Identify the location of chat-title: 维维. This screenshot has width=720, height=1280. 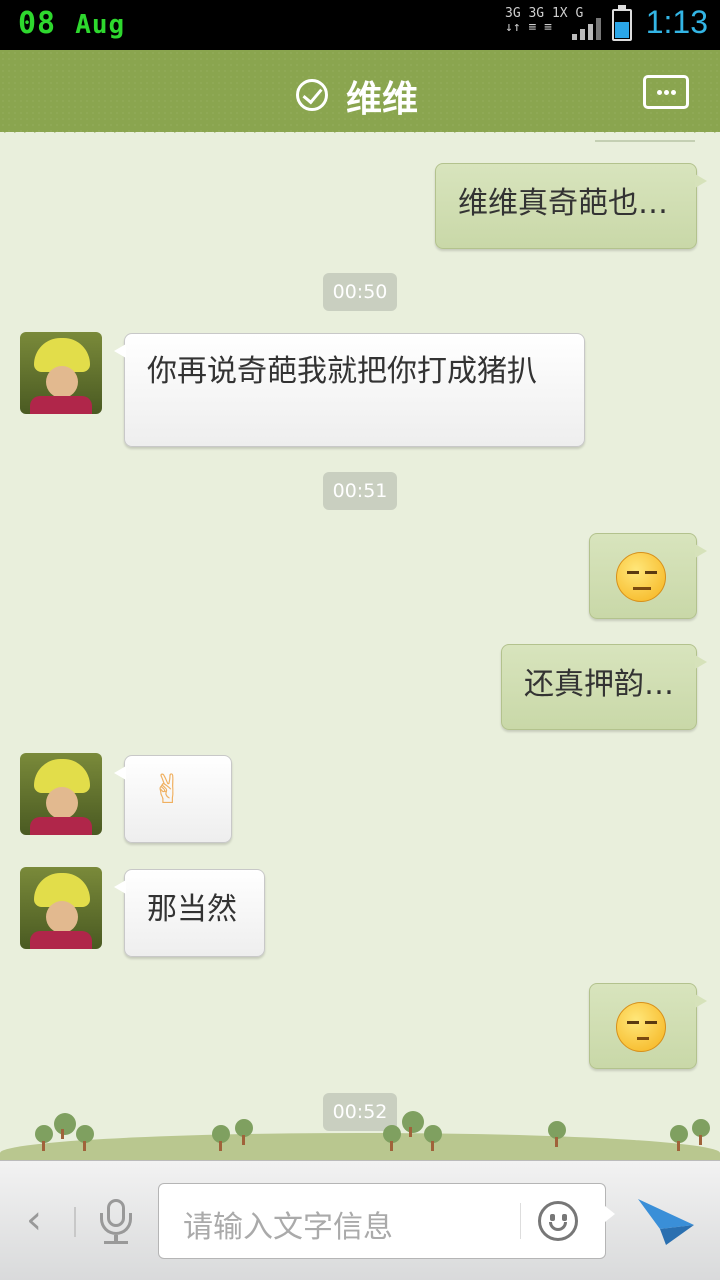
(382, 96).